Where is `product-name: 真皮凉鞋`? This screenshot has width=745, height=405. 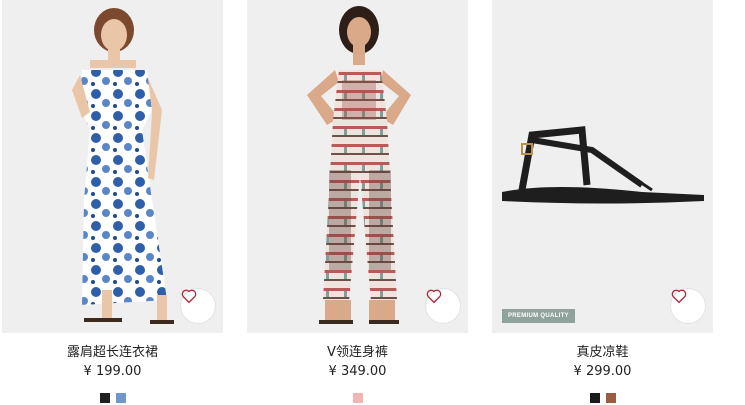
product-name: 真皮凉鞋 is located at coordinates (602, 353).